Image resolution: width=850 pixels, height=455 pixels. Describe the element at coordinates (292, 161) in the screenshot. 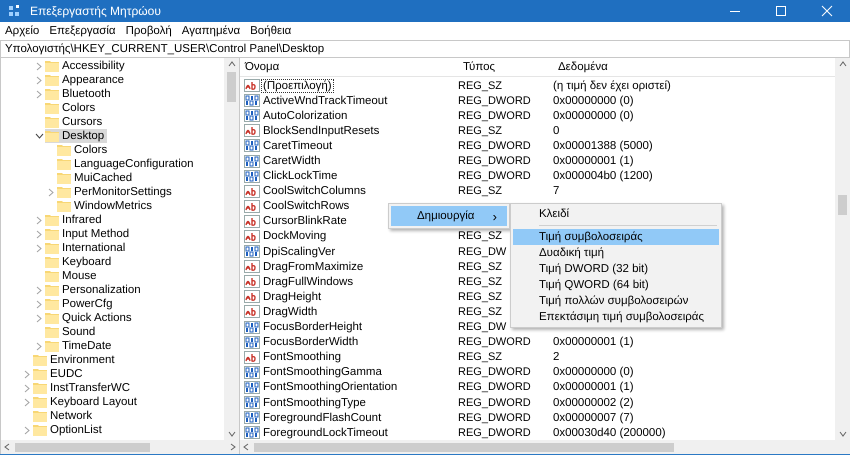

I see `value-name: CaretWidth` at that location.